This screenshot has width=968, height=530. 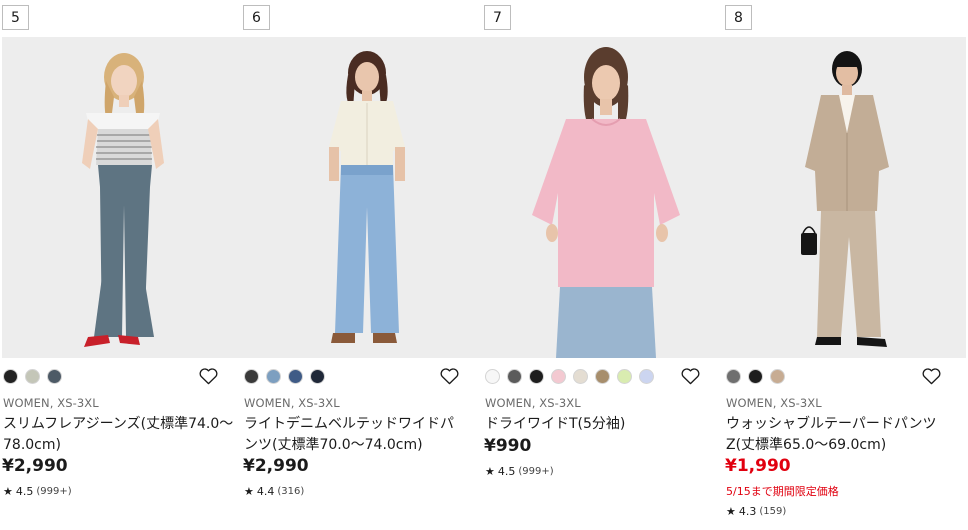 I want to click on product-name-line: ドライワイドT(5分袖), so click(x=555, y=424).